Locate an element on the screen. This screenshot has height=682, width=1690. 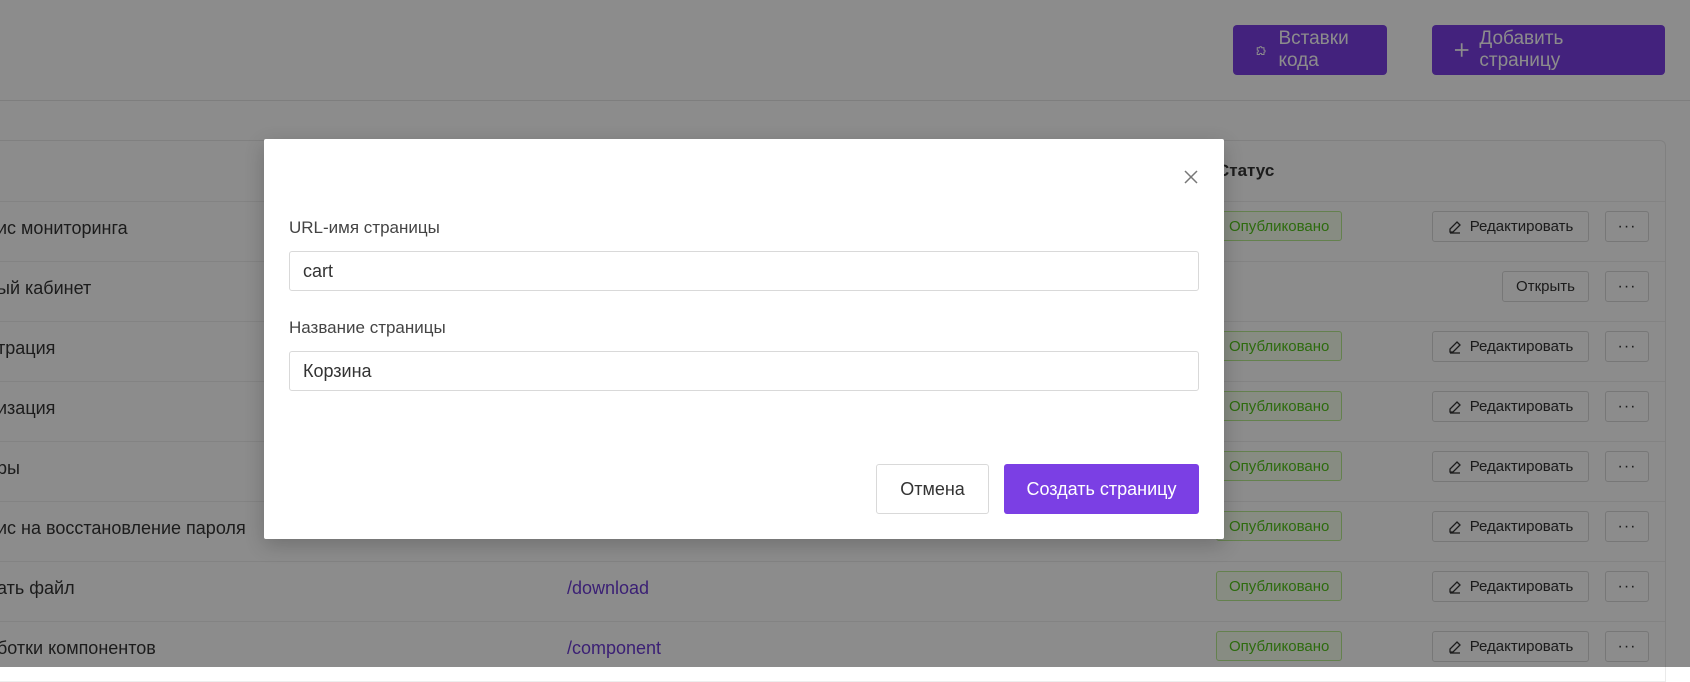
cancel-button: Отмена is located at coordinates (932, 489).